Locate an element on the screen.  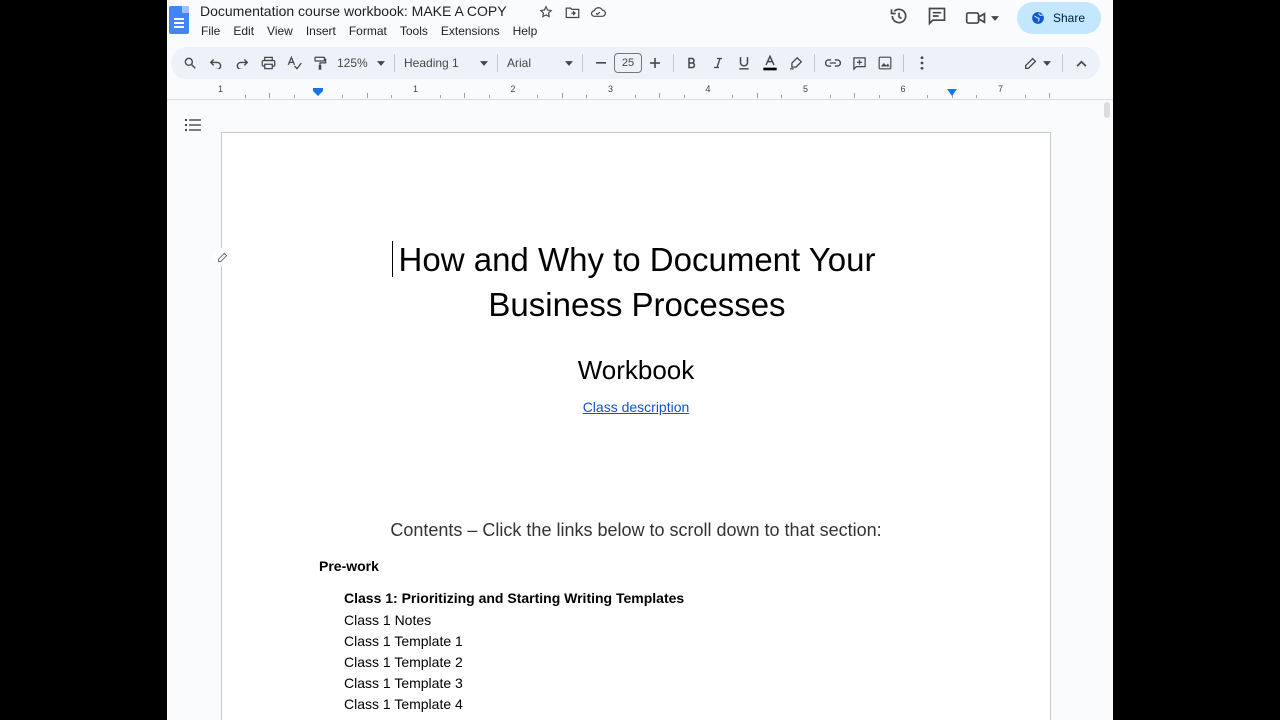
ruler-number: 6 is located at coordinates (903, 89).